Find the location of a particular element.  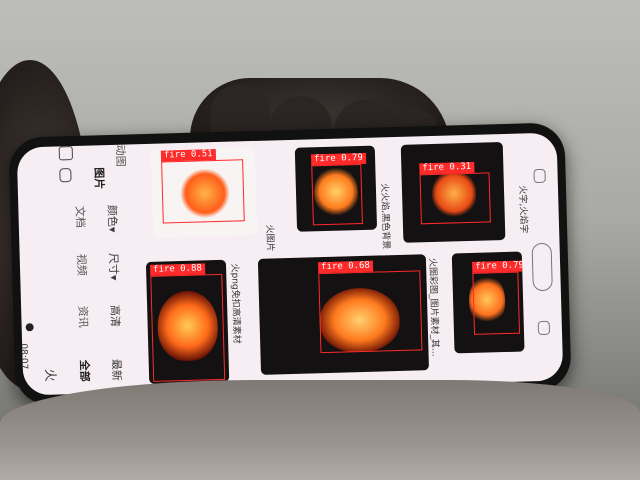

detection-box: fire 0.88 is located at coordinates (187, 322).